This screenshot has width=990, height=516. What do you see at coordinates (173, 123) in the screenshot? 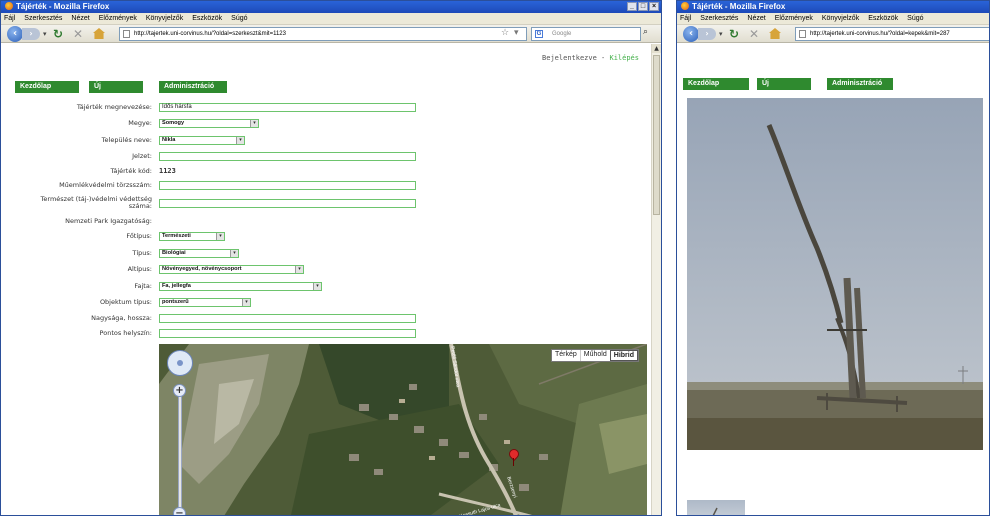
I see `county-selected: Somogy` at bounding box center [173, 123].